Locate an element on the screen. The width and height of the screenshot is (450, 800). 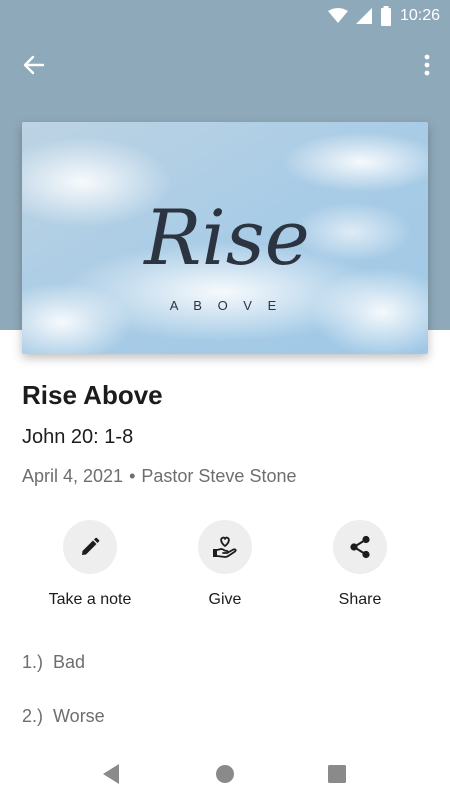
sermon-date: April 4, 2021 is located at coordinates (73, 476).